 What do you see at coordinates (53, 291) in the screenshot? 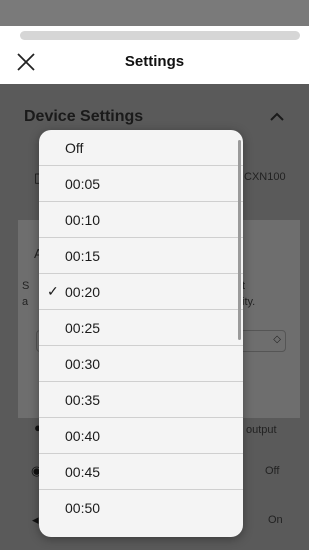
I see `checkmark-icon: ✓` at bounding box center [53, 291].